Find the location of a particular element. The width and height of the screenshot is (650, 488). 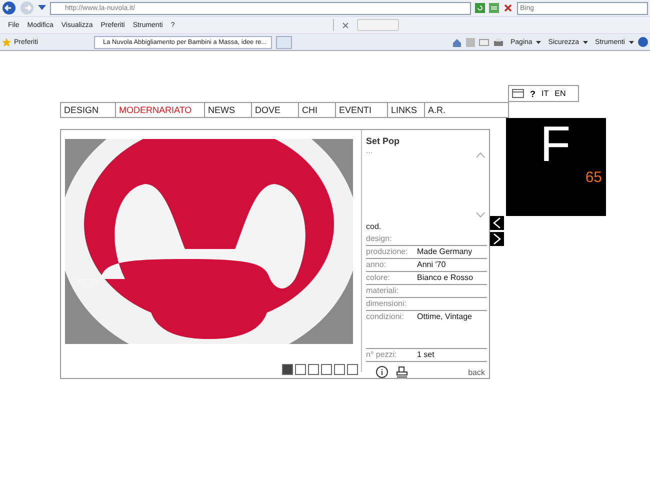

detail-value: Made Germany is located at coordinates (444, 252).